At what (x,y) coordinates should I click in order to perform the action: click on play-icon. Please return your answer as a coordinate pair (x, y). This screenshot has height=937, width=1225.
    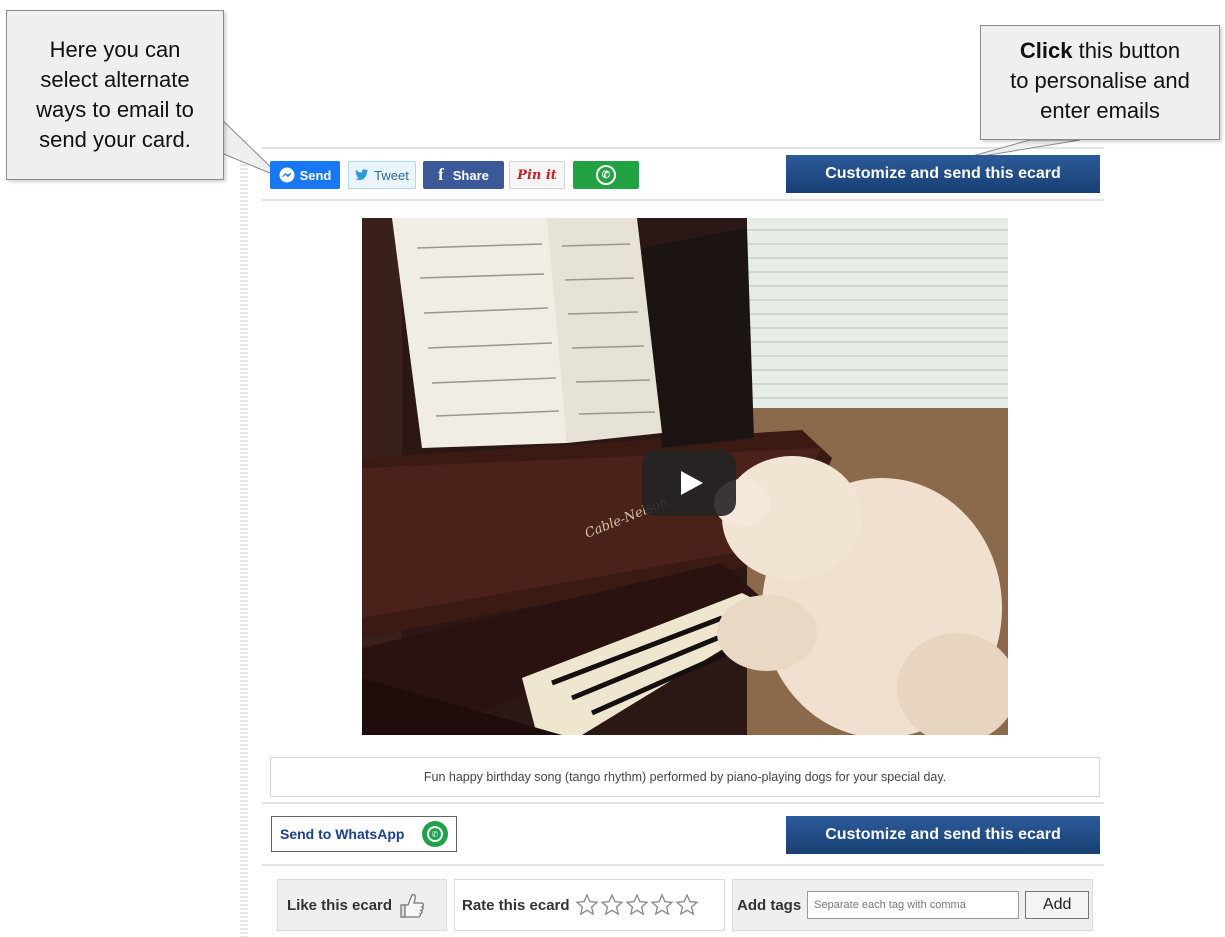
    Looking at the image, I should click on (692, 483).